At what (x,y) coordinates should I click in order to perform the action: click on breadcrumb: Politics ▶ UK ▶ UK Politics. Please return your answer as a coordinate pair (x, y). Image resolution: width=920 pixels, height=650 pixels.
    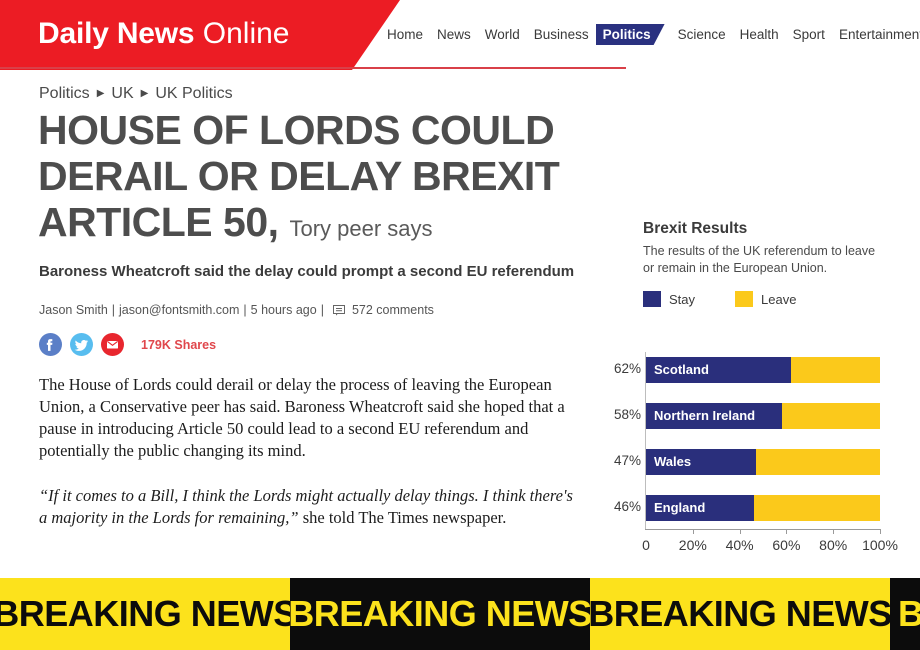
    Looking at the image, I should click on (136, 94).